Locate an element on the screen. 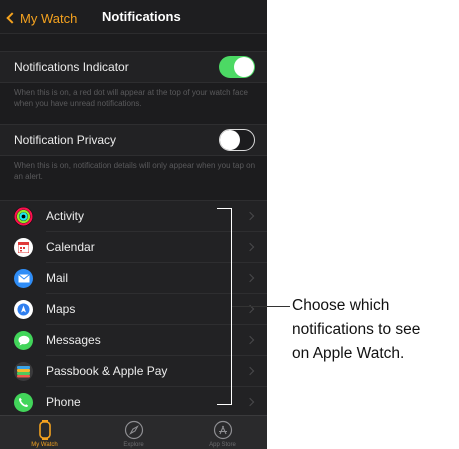 The height and width of the screenshot is (449, 459). page-title: Notifications is located at coordinates (141, 16).